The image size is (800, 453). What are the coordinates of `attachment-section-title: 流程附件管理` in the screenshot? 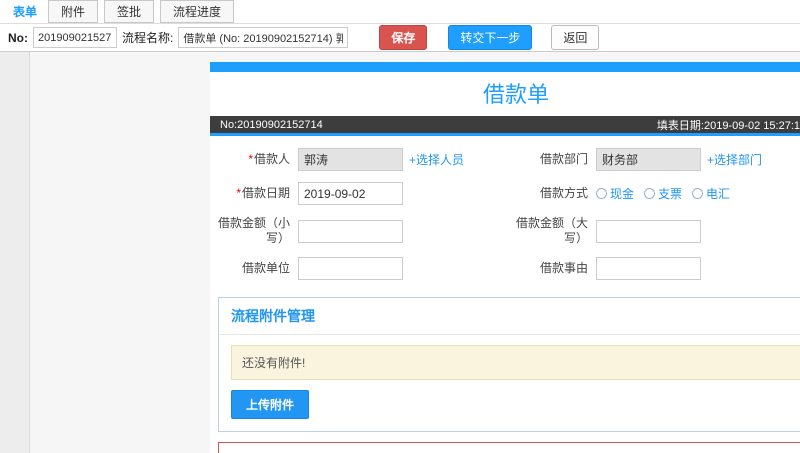 It's located at (509, 316).